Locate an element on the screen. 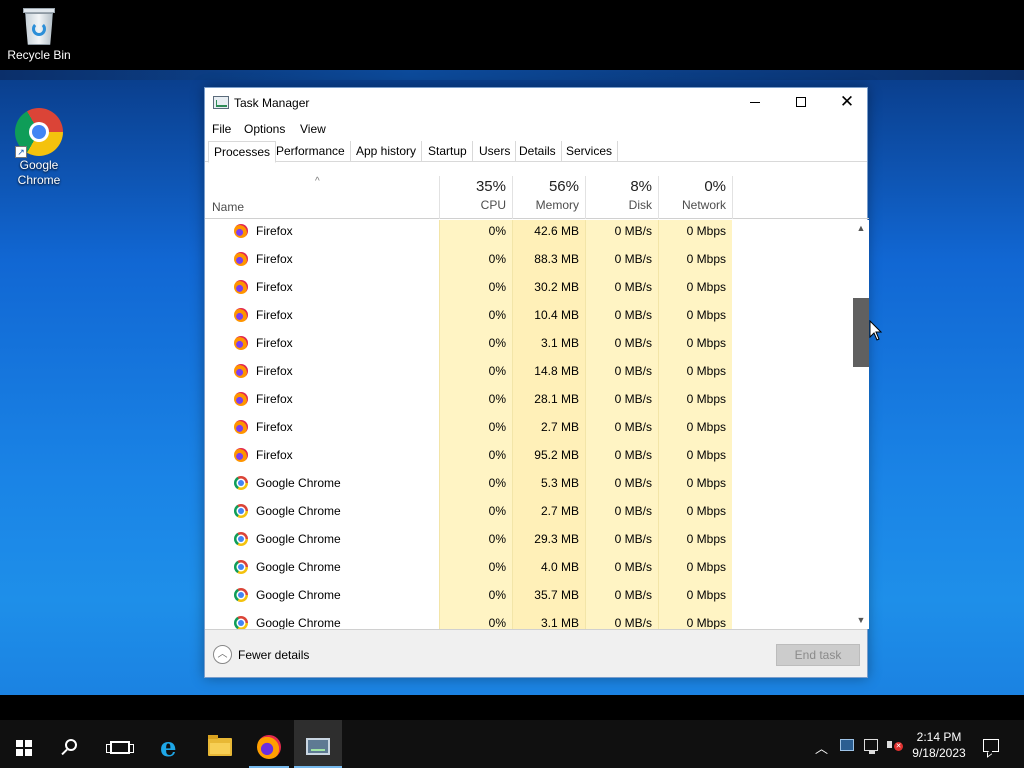 The height and width of the screenshot is (768, 1024). close-button: ✕ is located at coordinates (847, 103).